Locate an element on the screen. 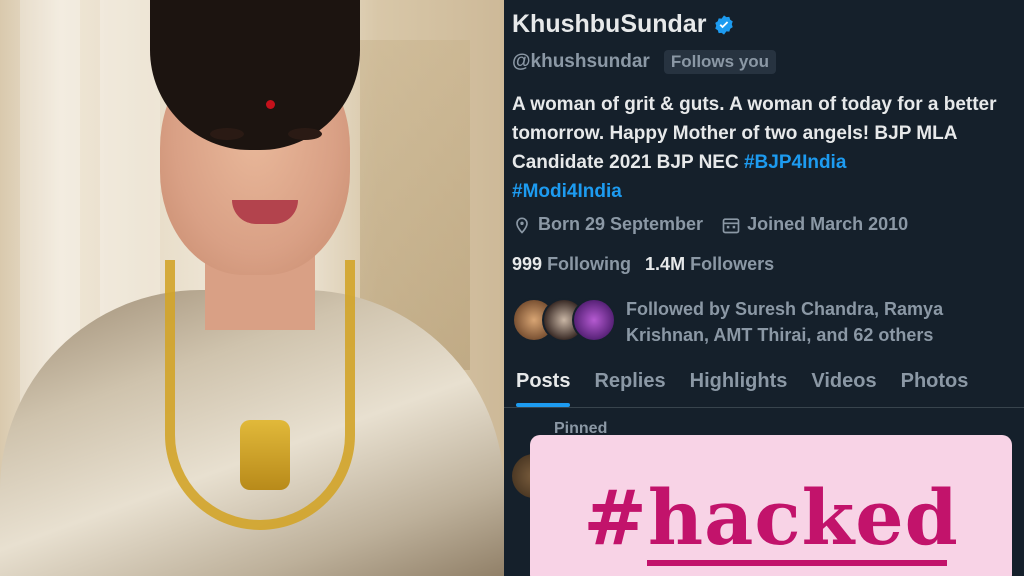 This screenshot has width=1024, height=576. hashtag-link: #BJP4India is located at coordinates (795, 162).